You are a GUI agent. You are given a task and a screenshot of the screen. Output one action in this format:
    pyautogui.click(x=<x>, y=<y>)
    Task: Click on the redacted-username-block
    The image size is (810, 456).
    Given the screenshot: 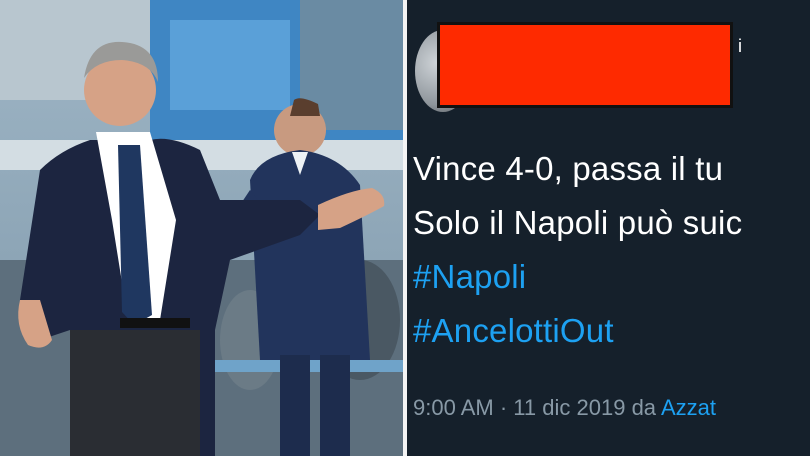 What is the action you would take?
    pyautogui.click(x=585, y=65)
    